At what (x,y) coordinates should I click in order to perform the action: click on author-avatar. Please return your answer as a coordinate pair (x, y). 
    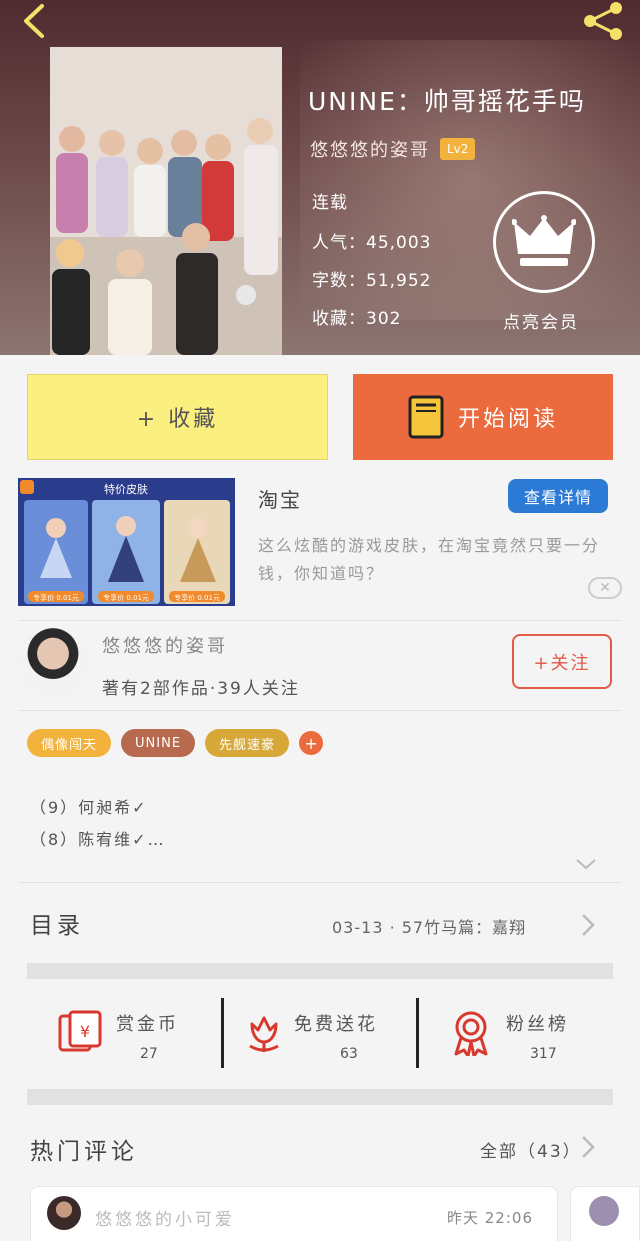
    Looking at the image, I should click on (53, 662).